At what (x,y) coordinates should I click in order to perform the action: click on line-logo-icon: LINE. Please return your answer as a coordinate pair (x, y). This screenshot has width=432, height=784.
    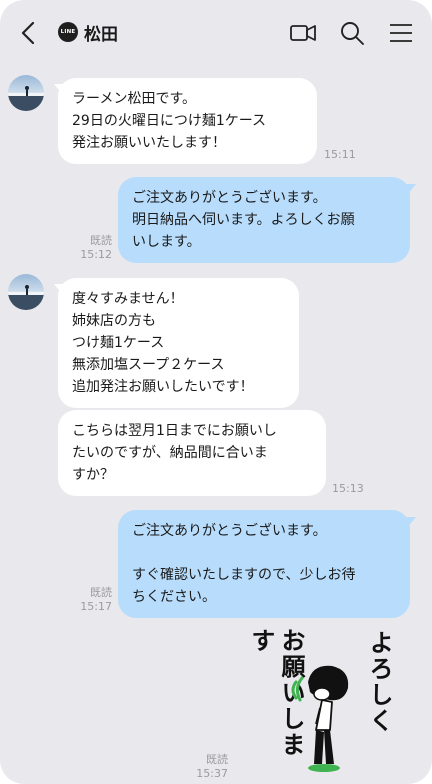
    Looking at the image, I should click on (68, 32).